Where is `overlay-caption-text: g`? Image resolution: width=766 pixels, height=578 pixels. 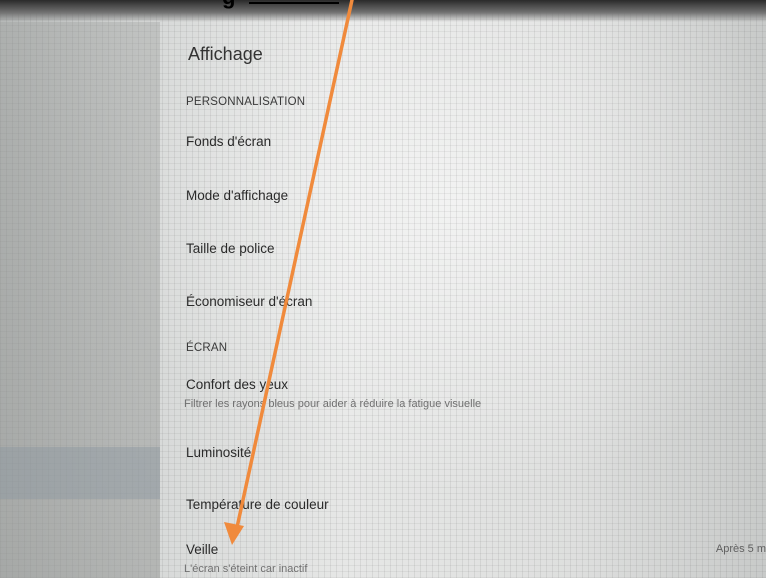 overlay-caption-text: g is located at coordinates (228, 4).